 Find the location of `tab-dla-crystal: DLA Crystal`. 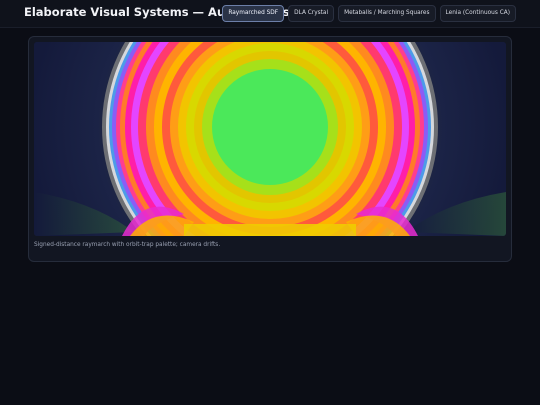

tab-dla-crystal: DLA Crystal is located at coordinates (311, 13).